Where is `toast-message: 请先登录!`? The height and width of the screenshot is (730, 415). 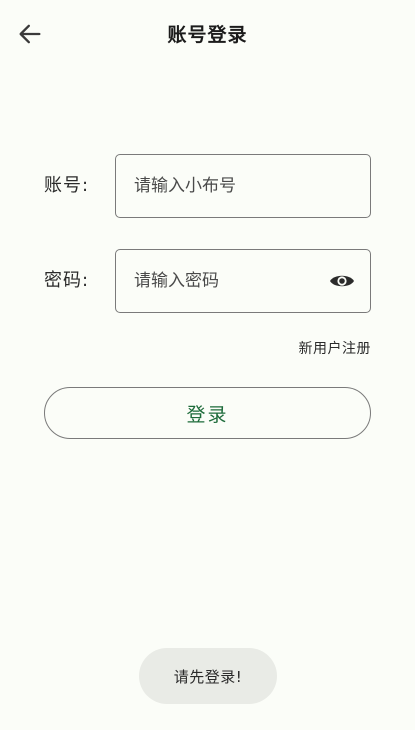 toast-message: 请先登录! is located at coordinates (208, 676).